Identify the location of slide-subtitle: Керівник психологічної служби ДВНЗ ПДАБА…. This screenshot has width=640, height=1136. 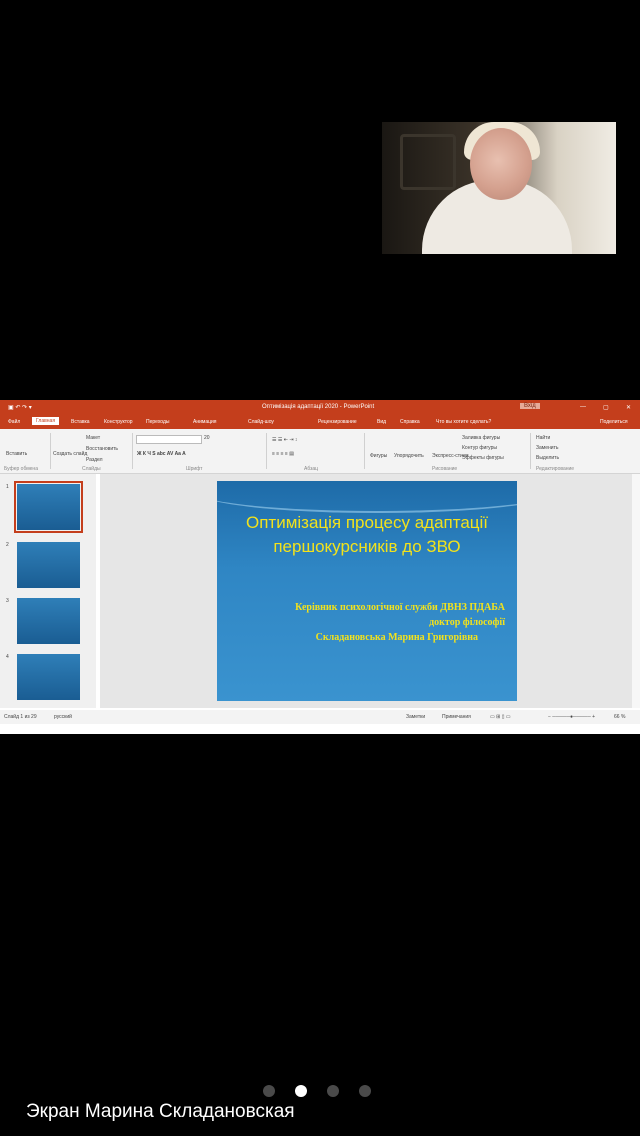
(371, 622).